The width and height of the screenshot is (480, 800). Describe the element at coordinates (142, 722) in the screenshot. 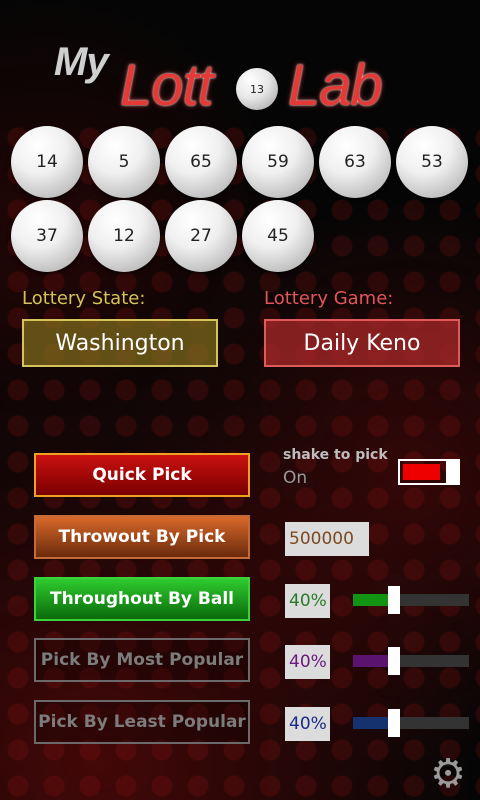

I see `pick-least-popular-button: Pick By Least Popular` at that location.